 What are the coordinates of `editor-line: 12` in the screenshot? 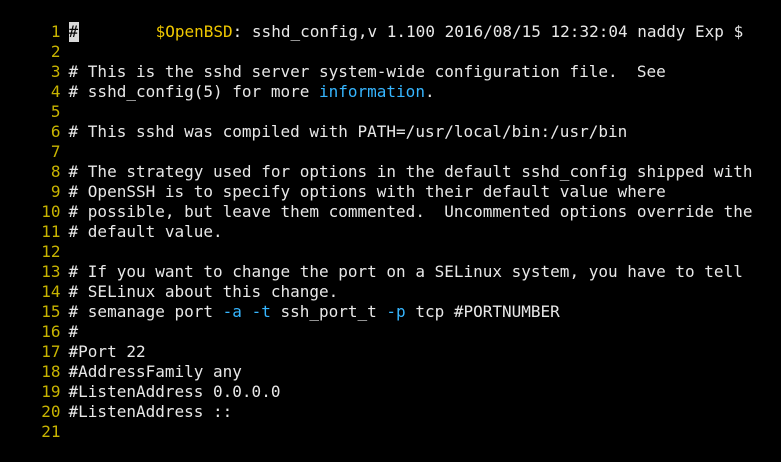 It's located at (34, 241).